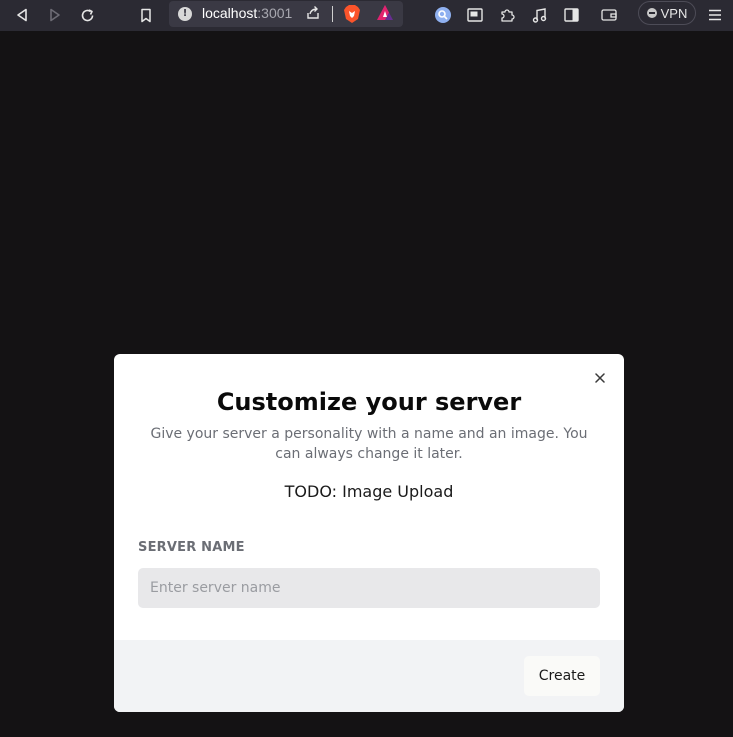 The height and width of the screenshot is (737, 733). I want to click on vpn-status-icon, so click(651, 13).